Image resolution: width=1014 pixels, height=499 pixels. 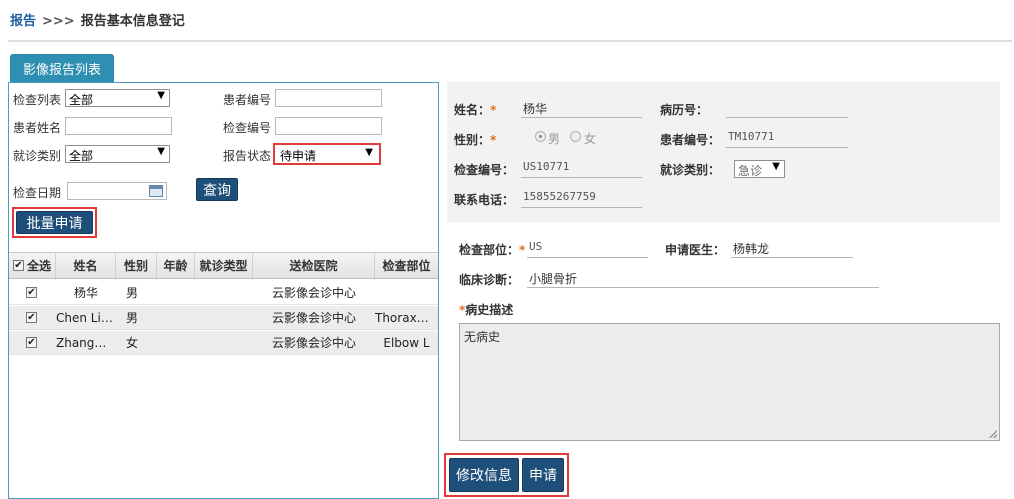 I want to click on table-row: ✔ Zhang^T... 女 云影像会诊中心 Elbow L, so click(x=223, y=343).